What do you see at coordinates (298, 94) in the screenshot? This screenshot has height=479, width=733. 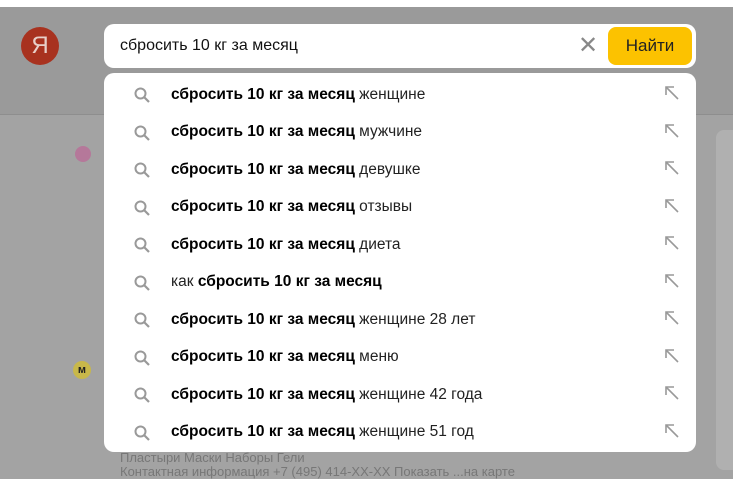 I see `suggestion-text: сбросить 10 кг за месяц женщине` at bounding box center [298, 94].